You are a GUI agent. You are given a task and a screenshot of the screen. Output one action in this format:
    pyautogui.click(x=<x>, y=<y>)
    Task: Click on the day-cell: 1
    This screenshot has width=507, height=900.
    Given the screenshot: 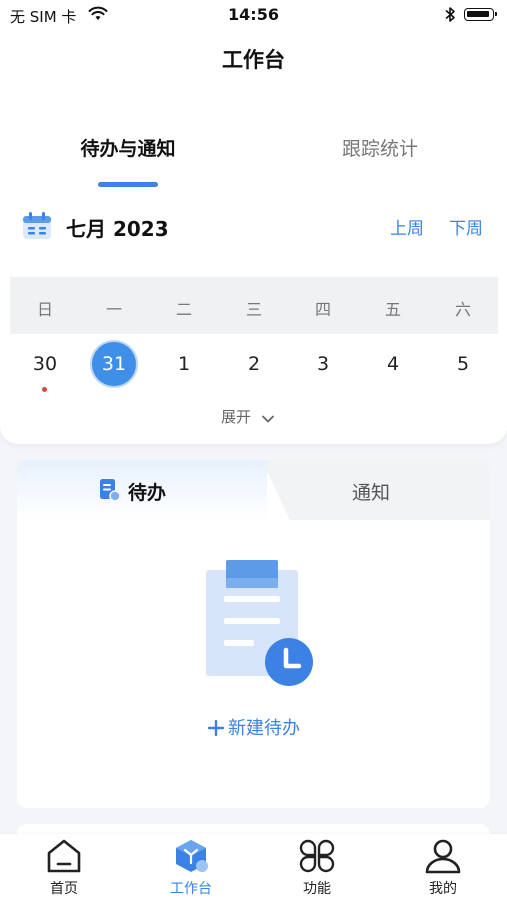 What is the action you would take?
    pyautogui.click(x=184, y=364)
    